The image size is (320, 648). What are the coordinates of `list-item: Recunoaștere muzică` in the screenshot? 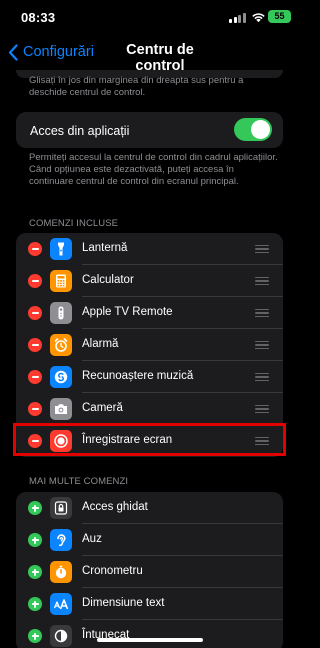 It's located at (149, 377).